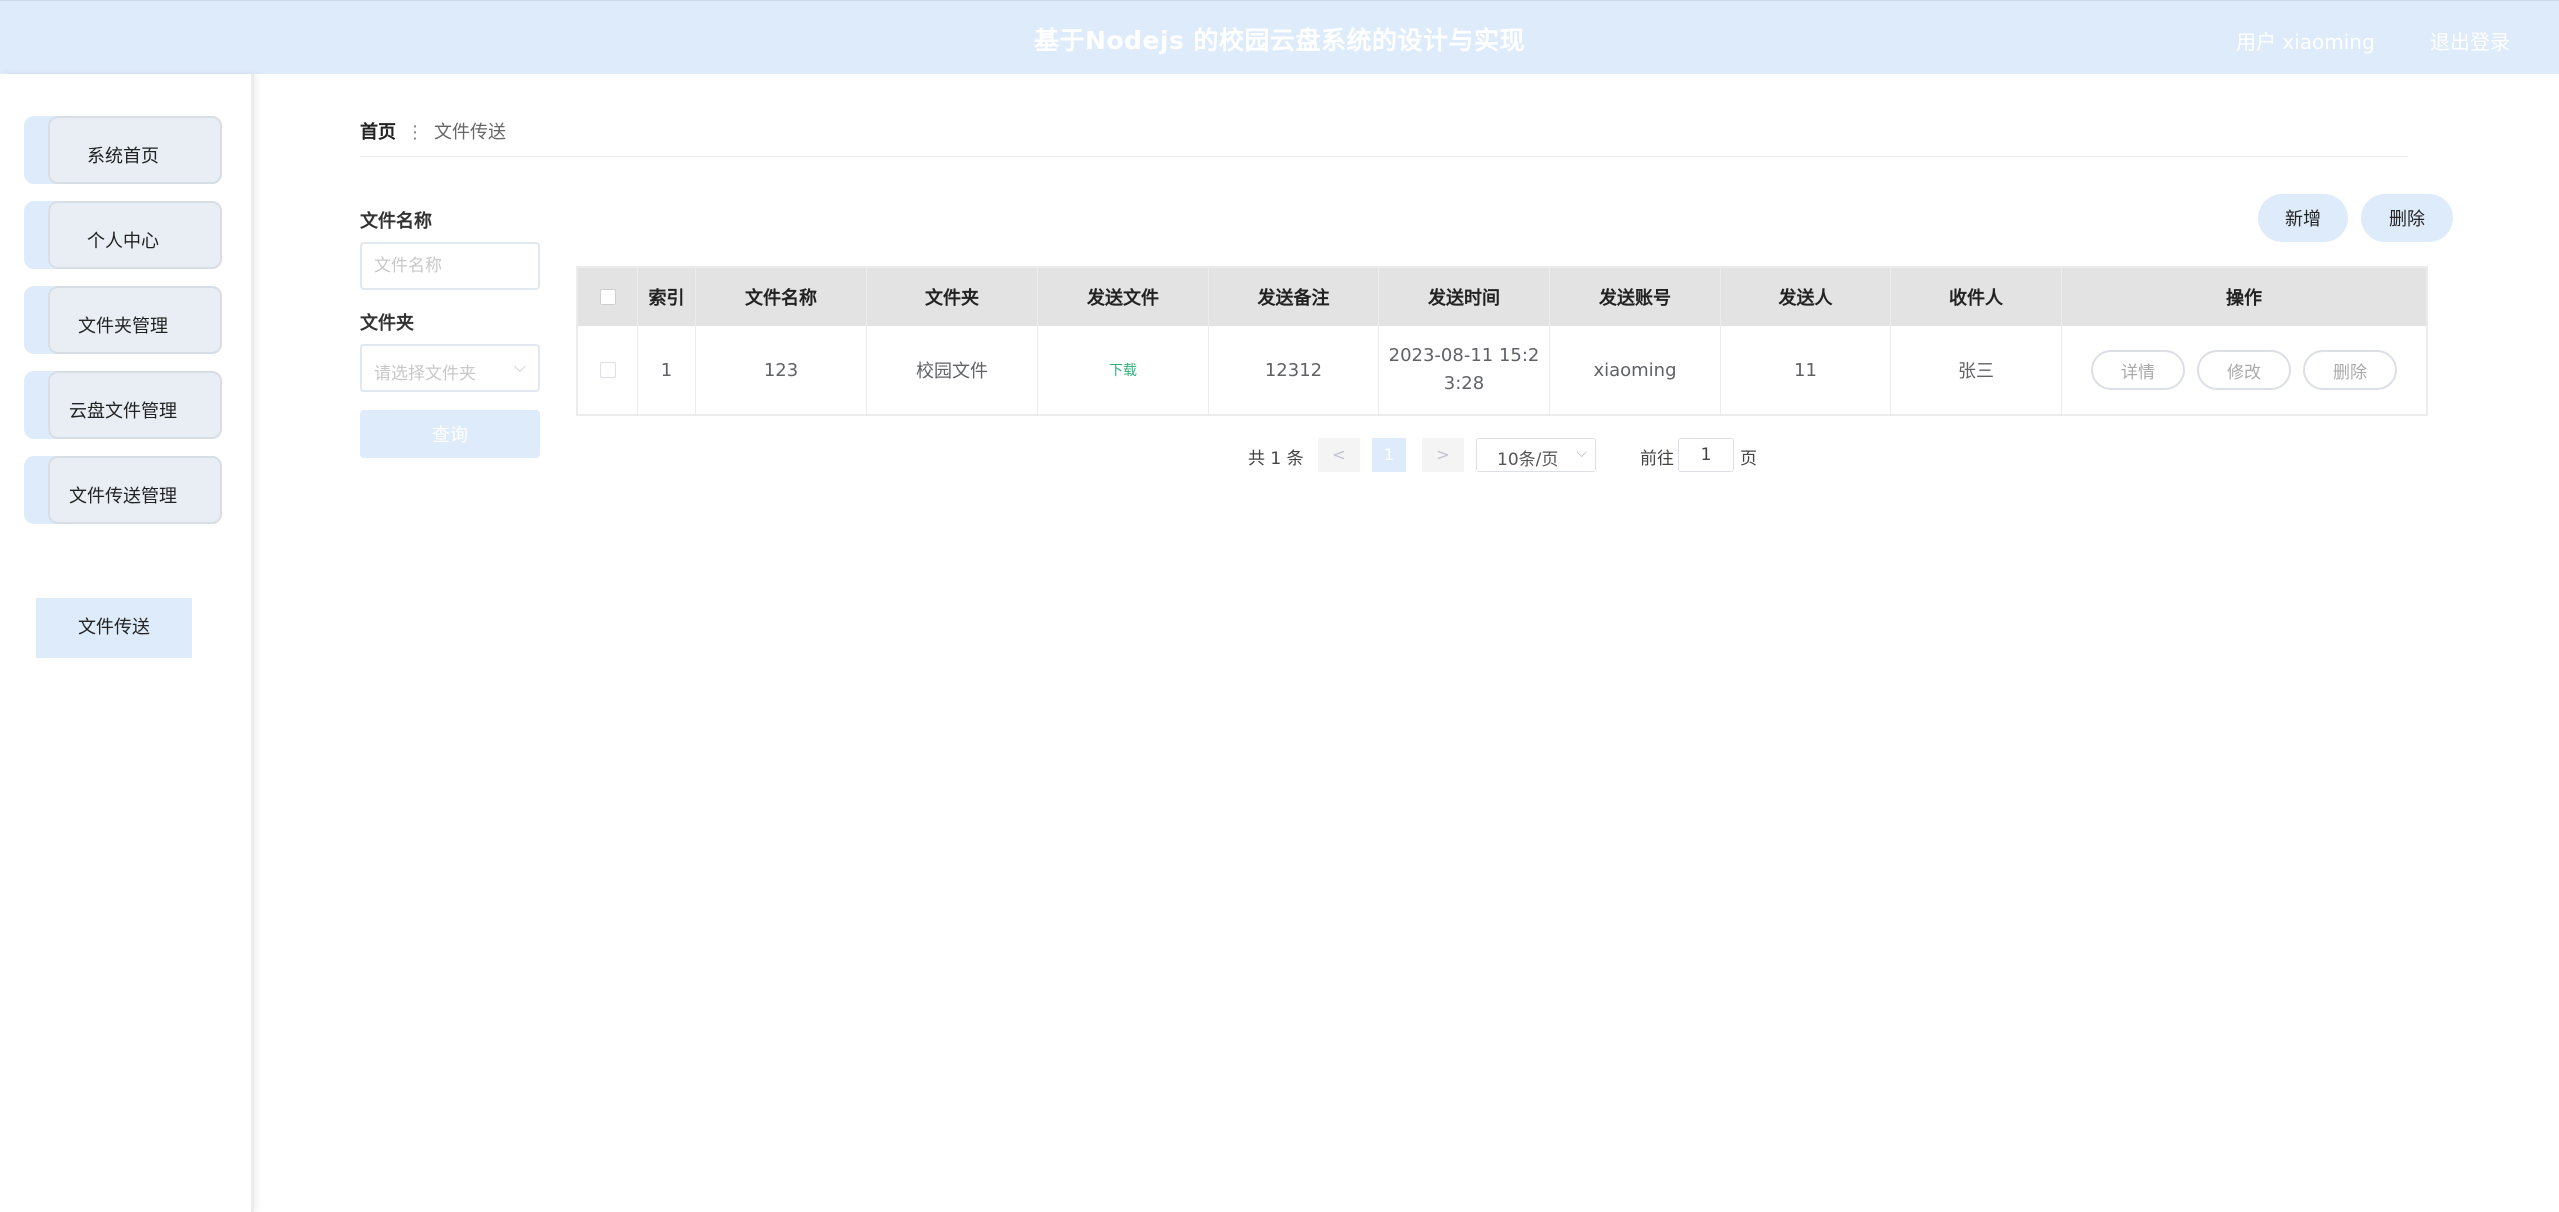 The width and height of the screenshot is (2559, 1212). What do you see at coordinates (952, 370) in the screenshot?
I see `cell-folder: 校园文件` at bounding box center [952, 370].